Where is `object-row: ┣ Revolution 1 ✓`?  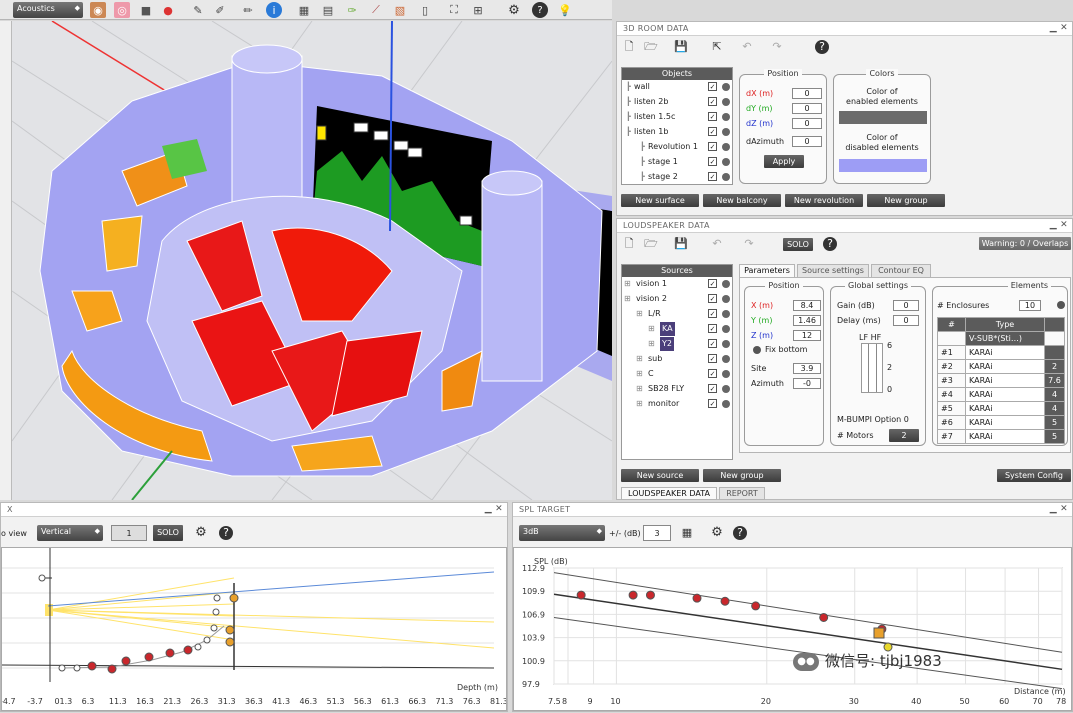 object-row: ┣ Revolution 1 ✓ is located at coordinates (677, 147).